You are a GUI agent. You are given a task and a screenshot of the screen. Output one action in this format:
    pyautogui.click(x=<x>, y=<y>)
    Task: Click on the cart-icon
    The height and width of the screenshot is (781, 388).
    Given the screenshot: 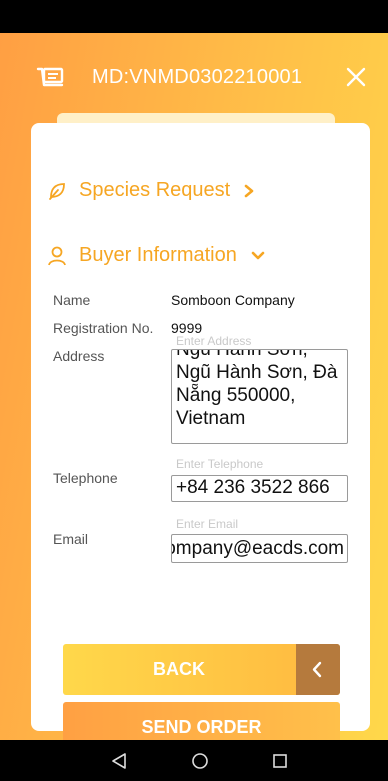 What is the action you would take?
    pyautogui.click(x=50, y=77)
    